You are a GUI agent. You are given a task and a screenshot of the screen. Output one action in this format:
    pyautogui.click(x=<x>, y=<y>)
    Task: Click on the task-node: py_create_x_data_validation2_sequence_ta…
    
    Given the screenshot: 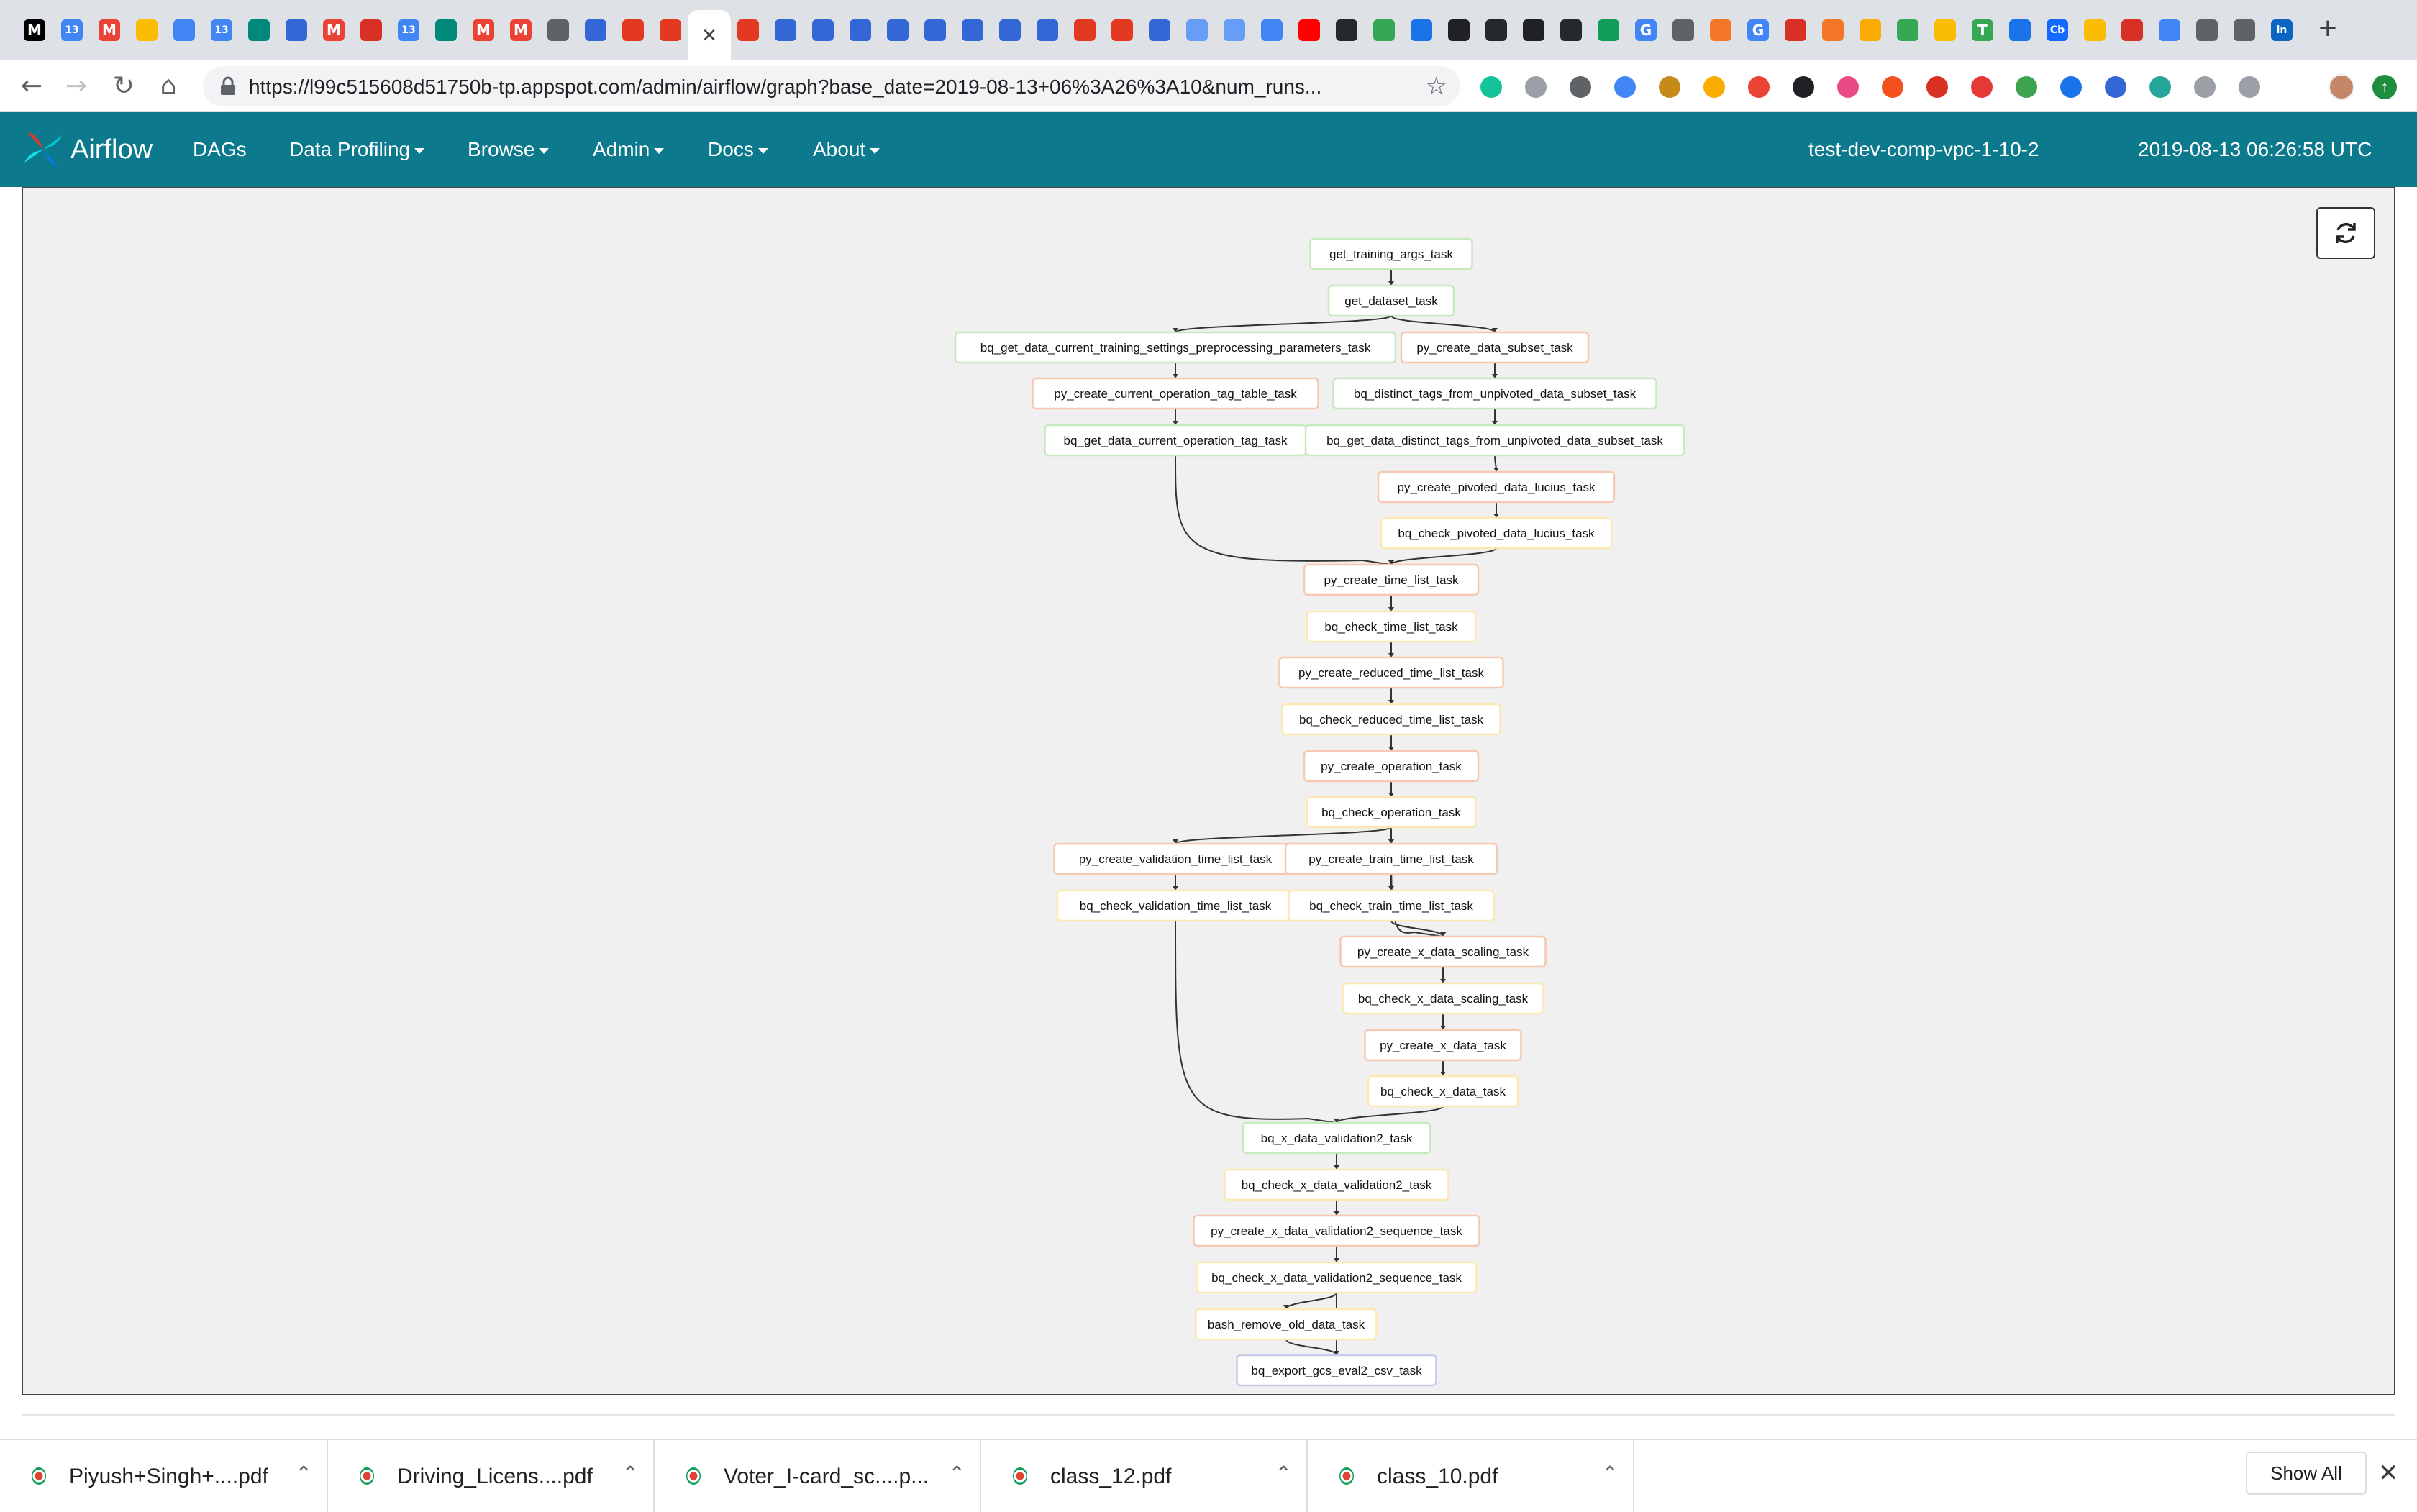 What is the action you would take?
    pyautogui.click(x=1337, y=1230)
    